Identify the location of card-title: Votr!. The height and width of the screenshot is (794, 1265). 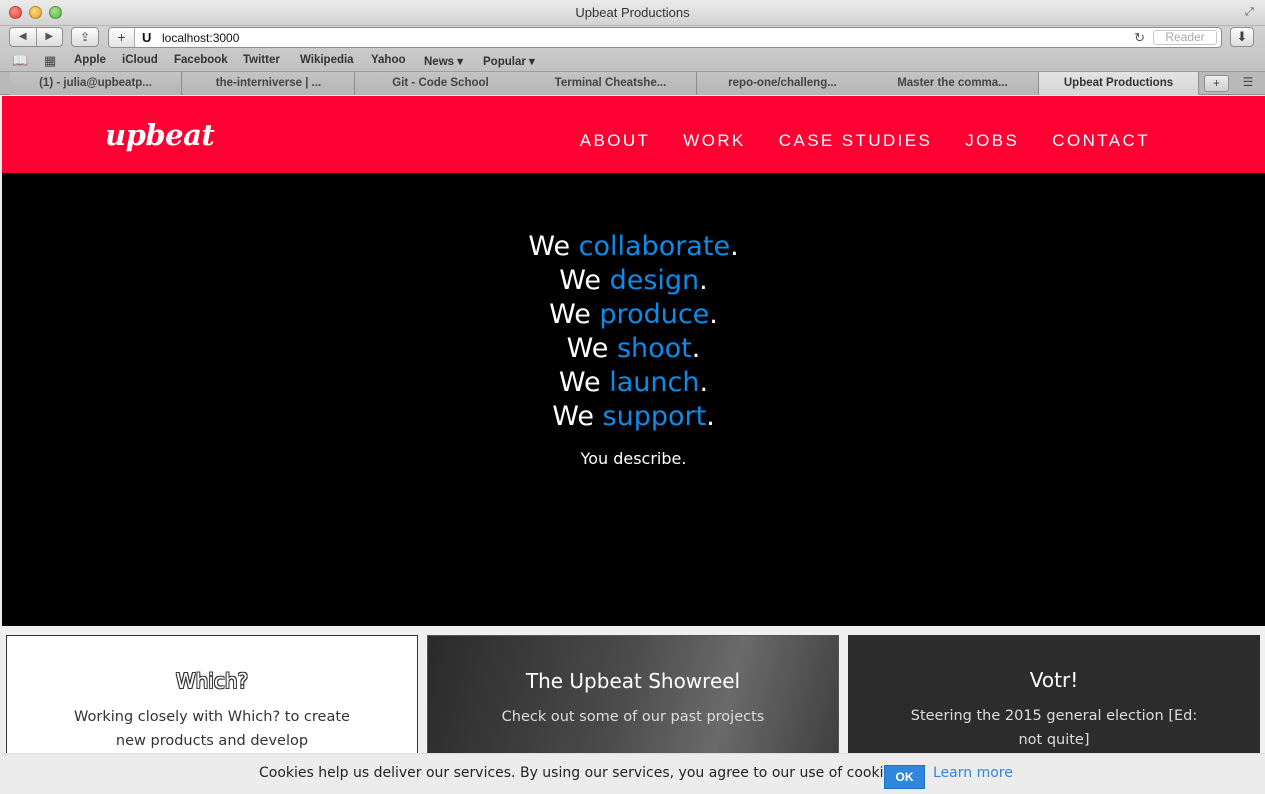
(1054, 680).